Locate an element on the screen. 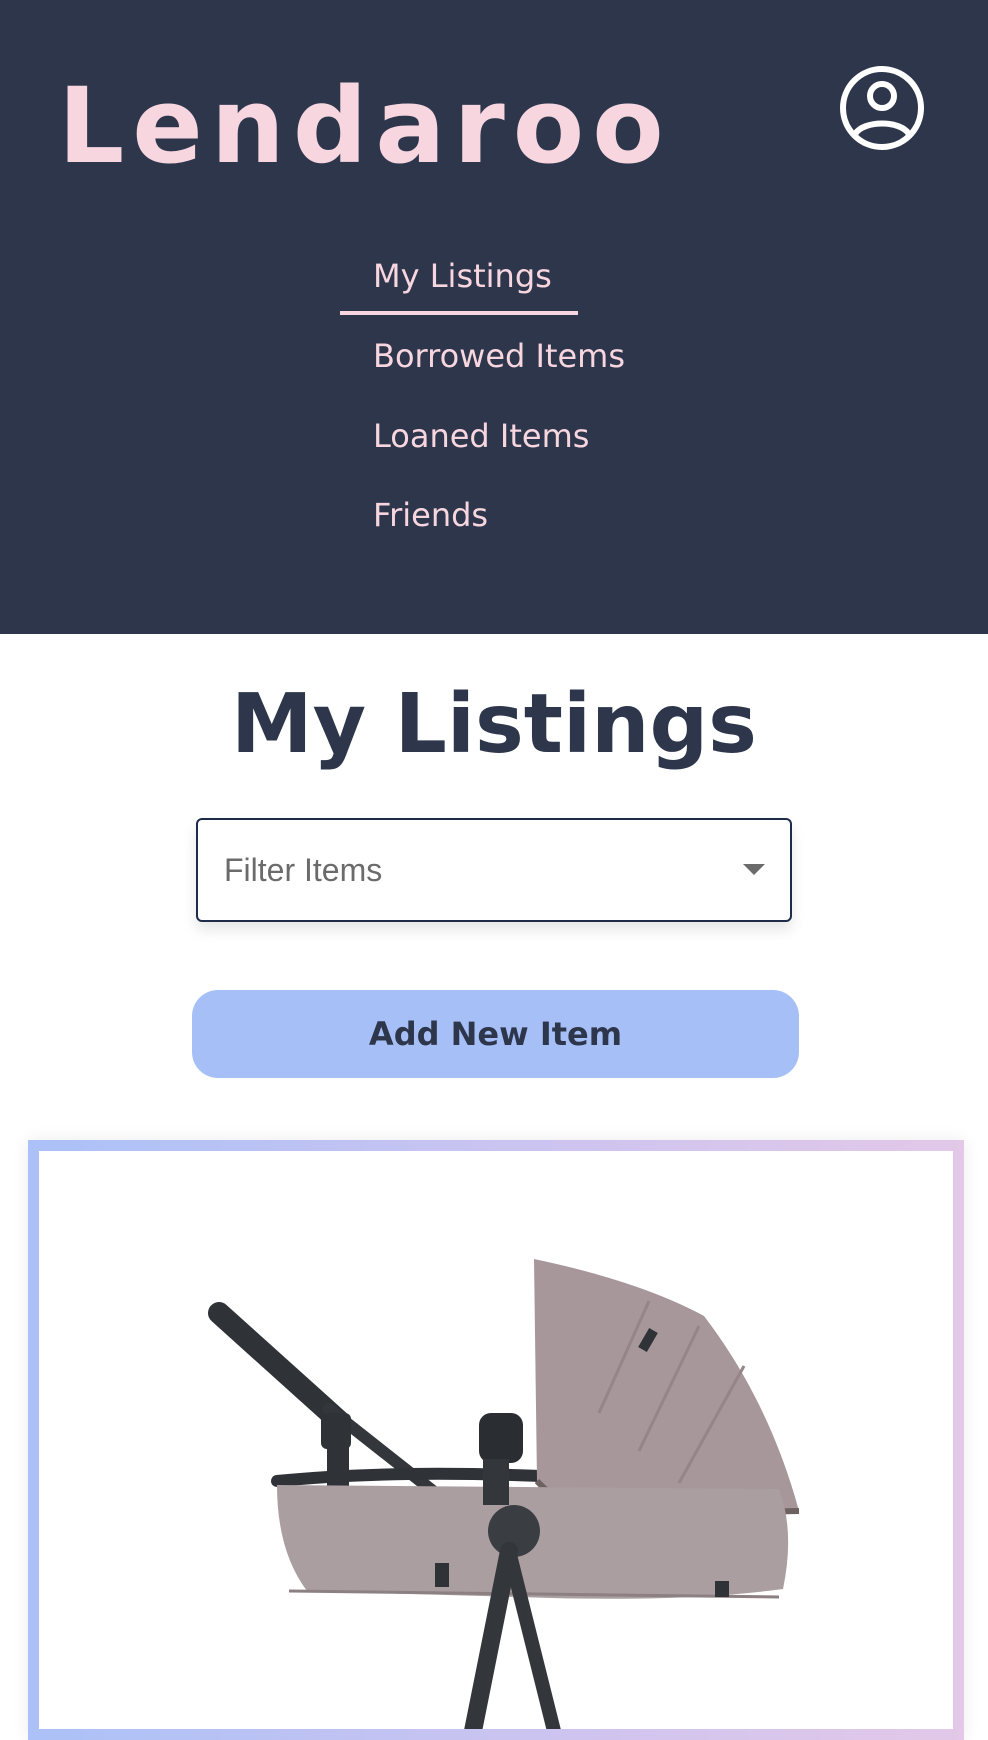  account-circle-icon is located at coordinates (882, 108).